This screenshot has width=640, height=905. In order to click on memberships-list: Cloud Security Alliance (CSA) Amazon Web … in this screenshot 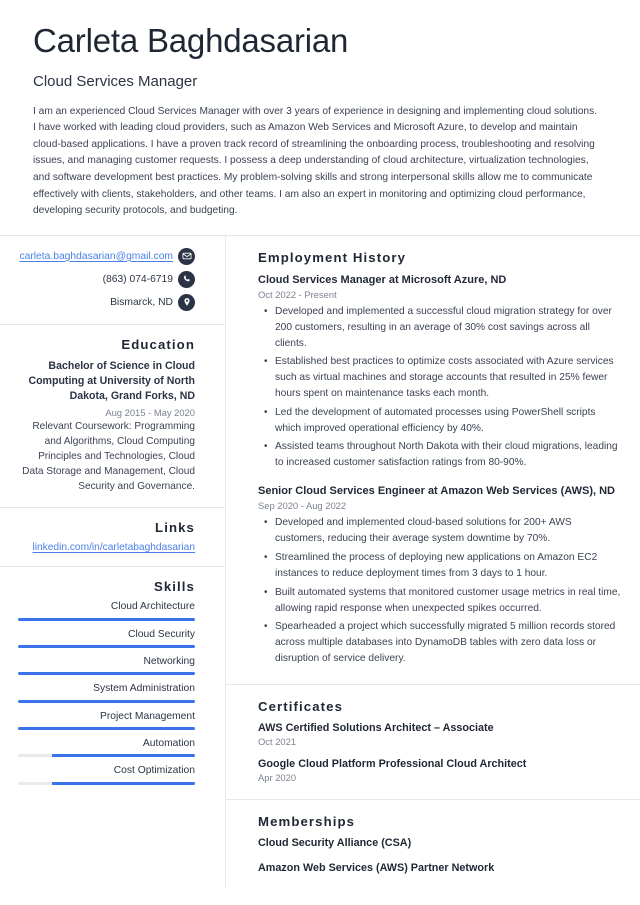, I will do `click(440, 855)`.